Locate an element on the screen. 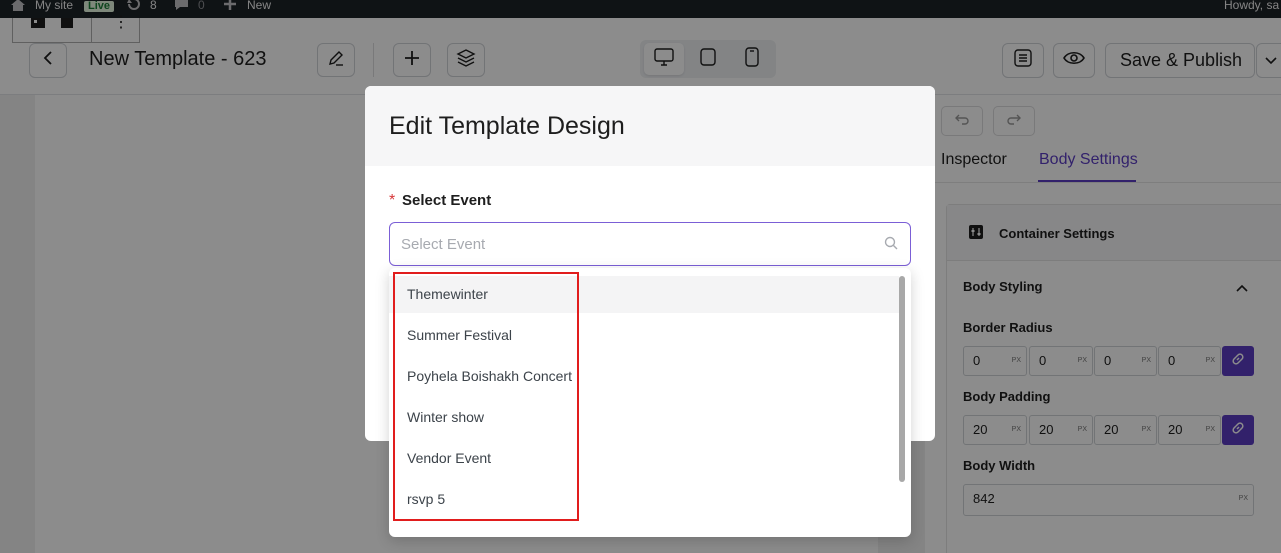  dropdown-option: Themewinter is located at coordinates (644, 294).